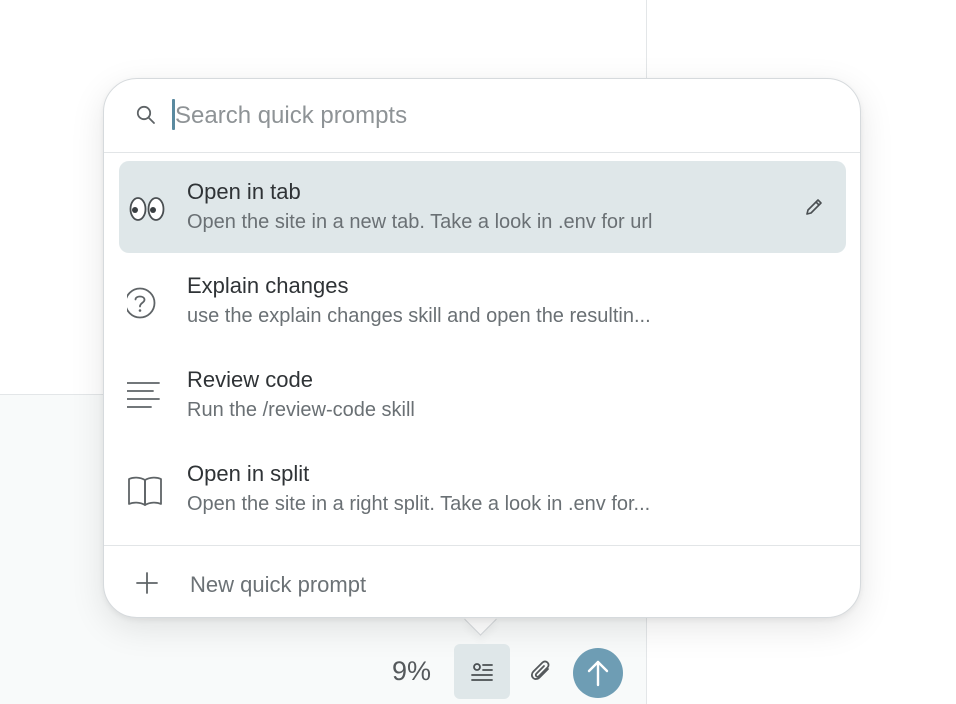  I want to click on prompt-item-review-code: Review code Run the /review-code skill, so click(482, 395).